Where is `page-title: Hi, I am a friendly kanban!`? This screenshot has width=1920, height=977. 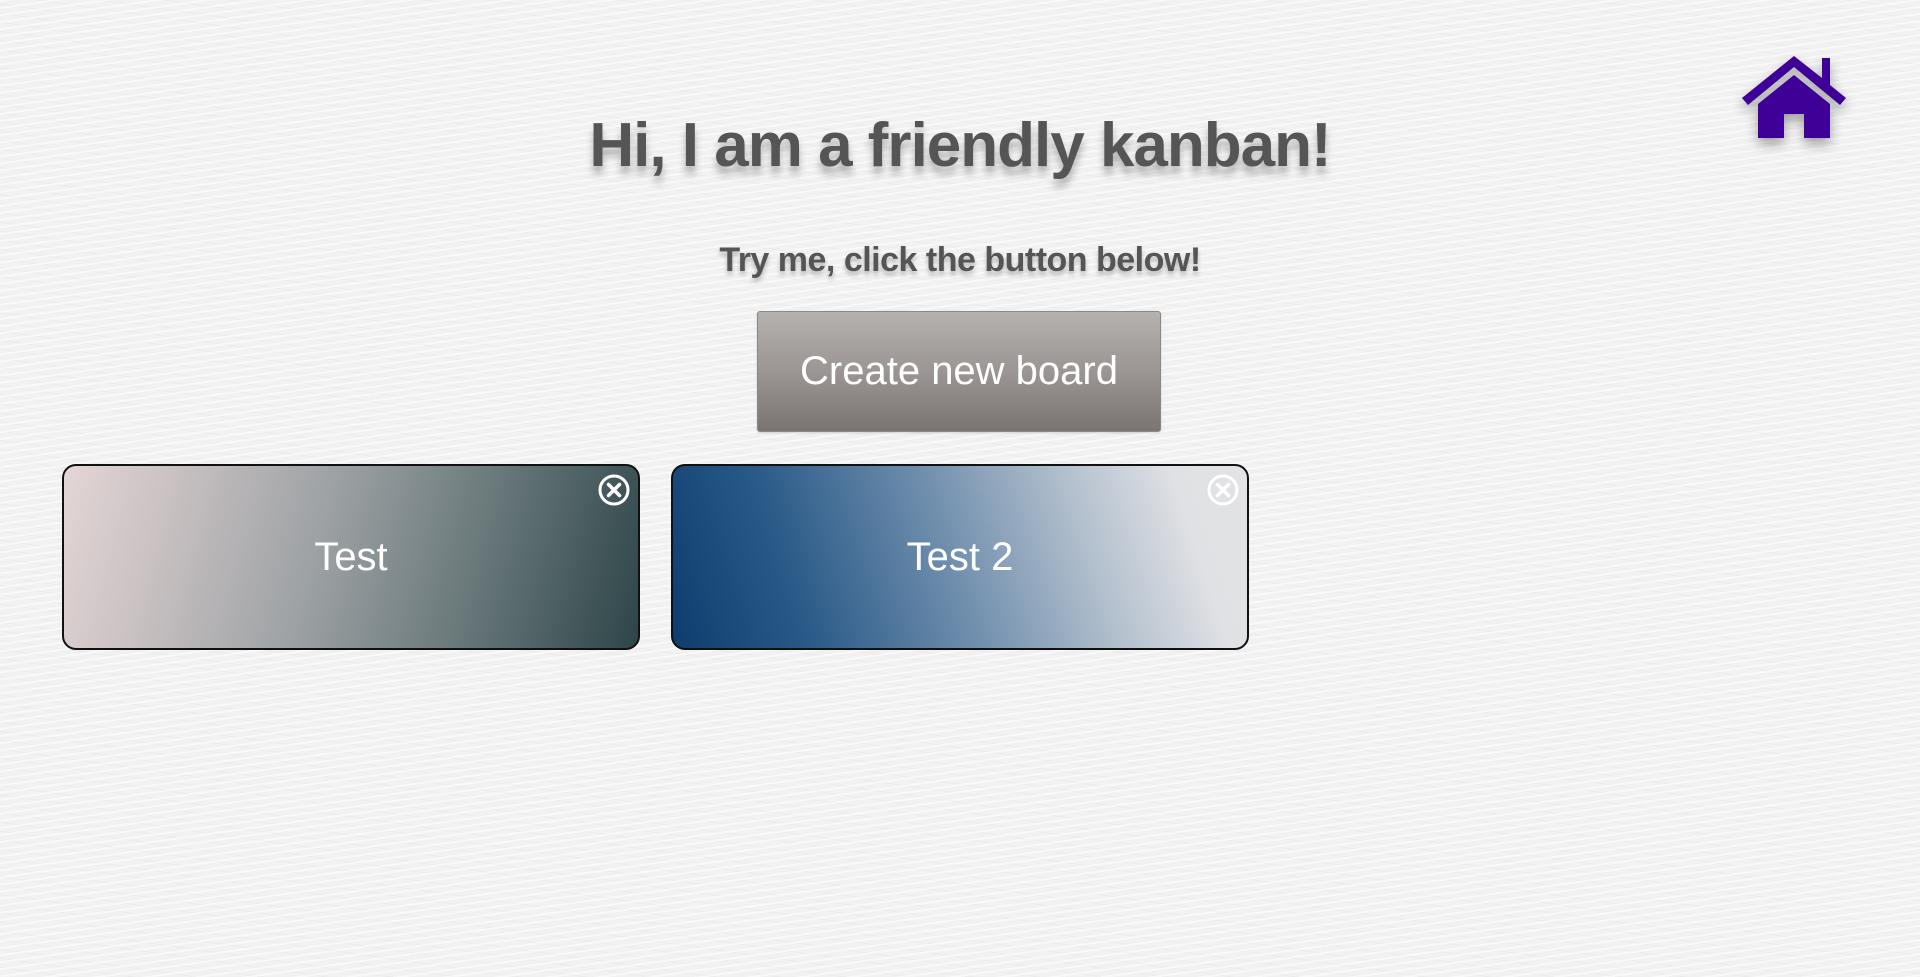 page-title: Hi, I am a friendly kanban! is located at coordinates (960, 145).